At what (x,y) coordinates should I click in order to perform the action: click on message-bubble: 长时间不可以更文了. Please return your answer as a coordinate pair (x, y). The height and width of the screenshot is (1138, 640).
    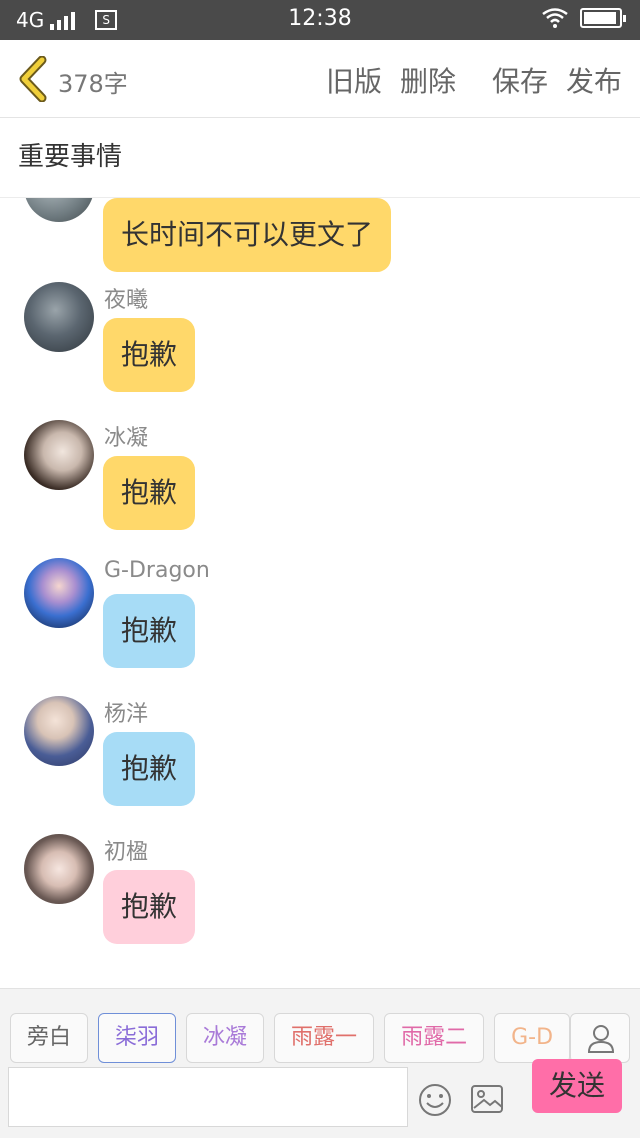
    Looking at the image, I should click on (247, 235).